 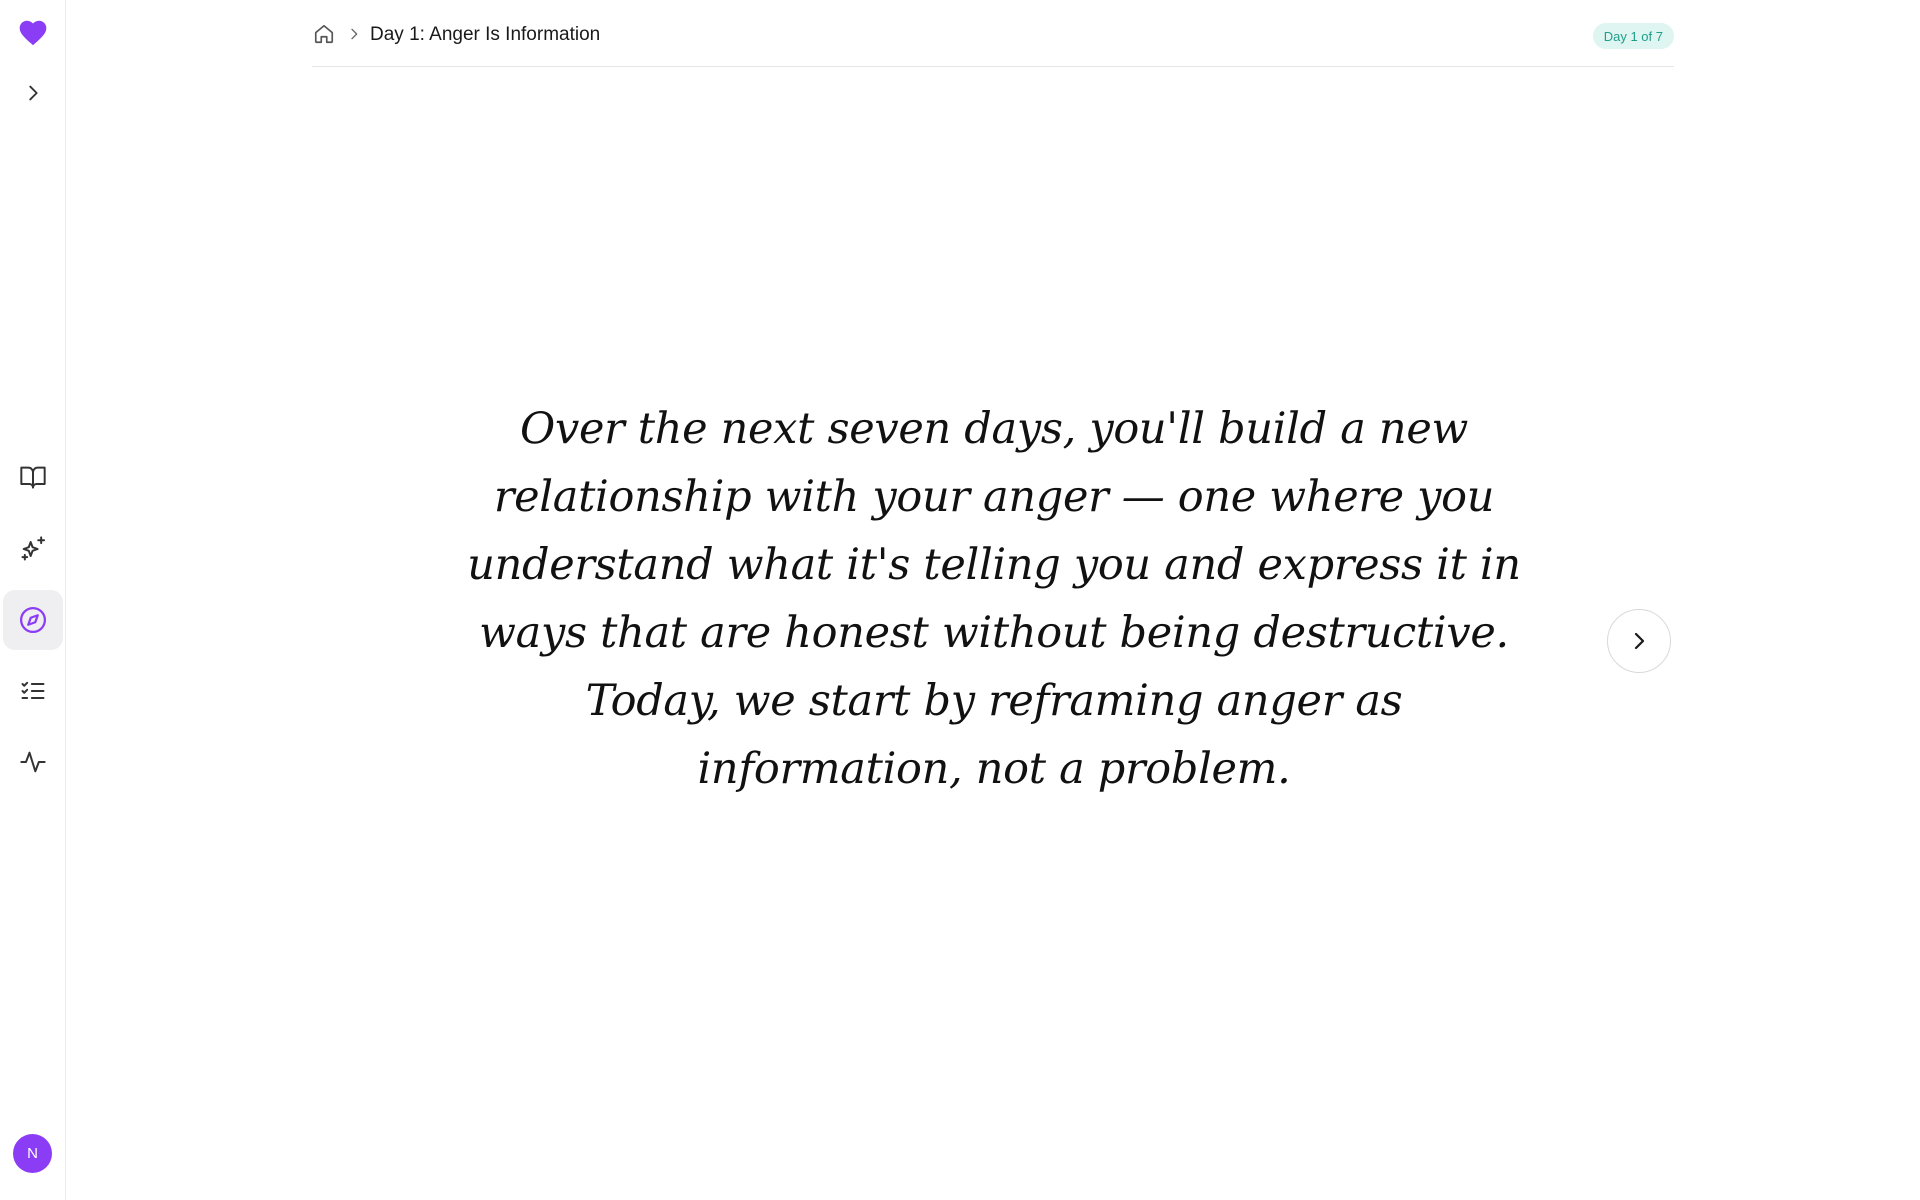 I want to click on list-checks-icon, so click(x=33, y=690).